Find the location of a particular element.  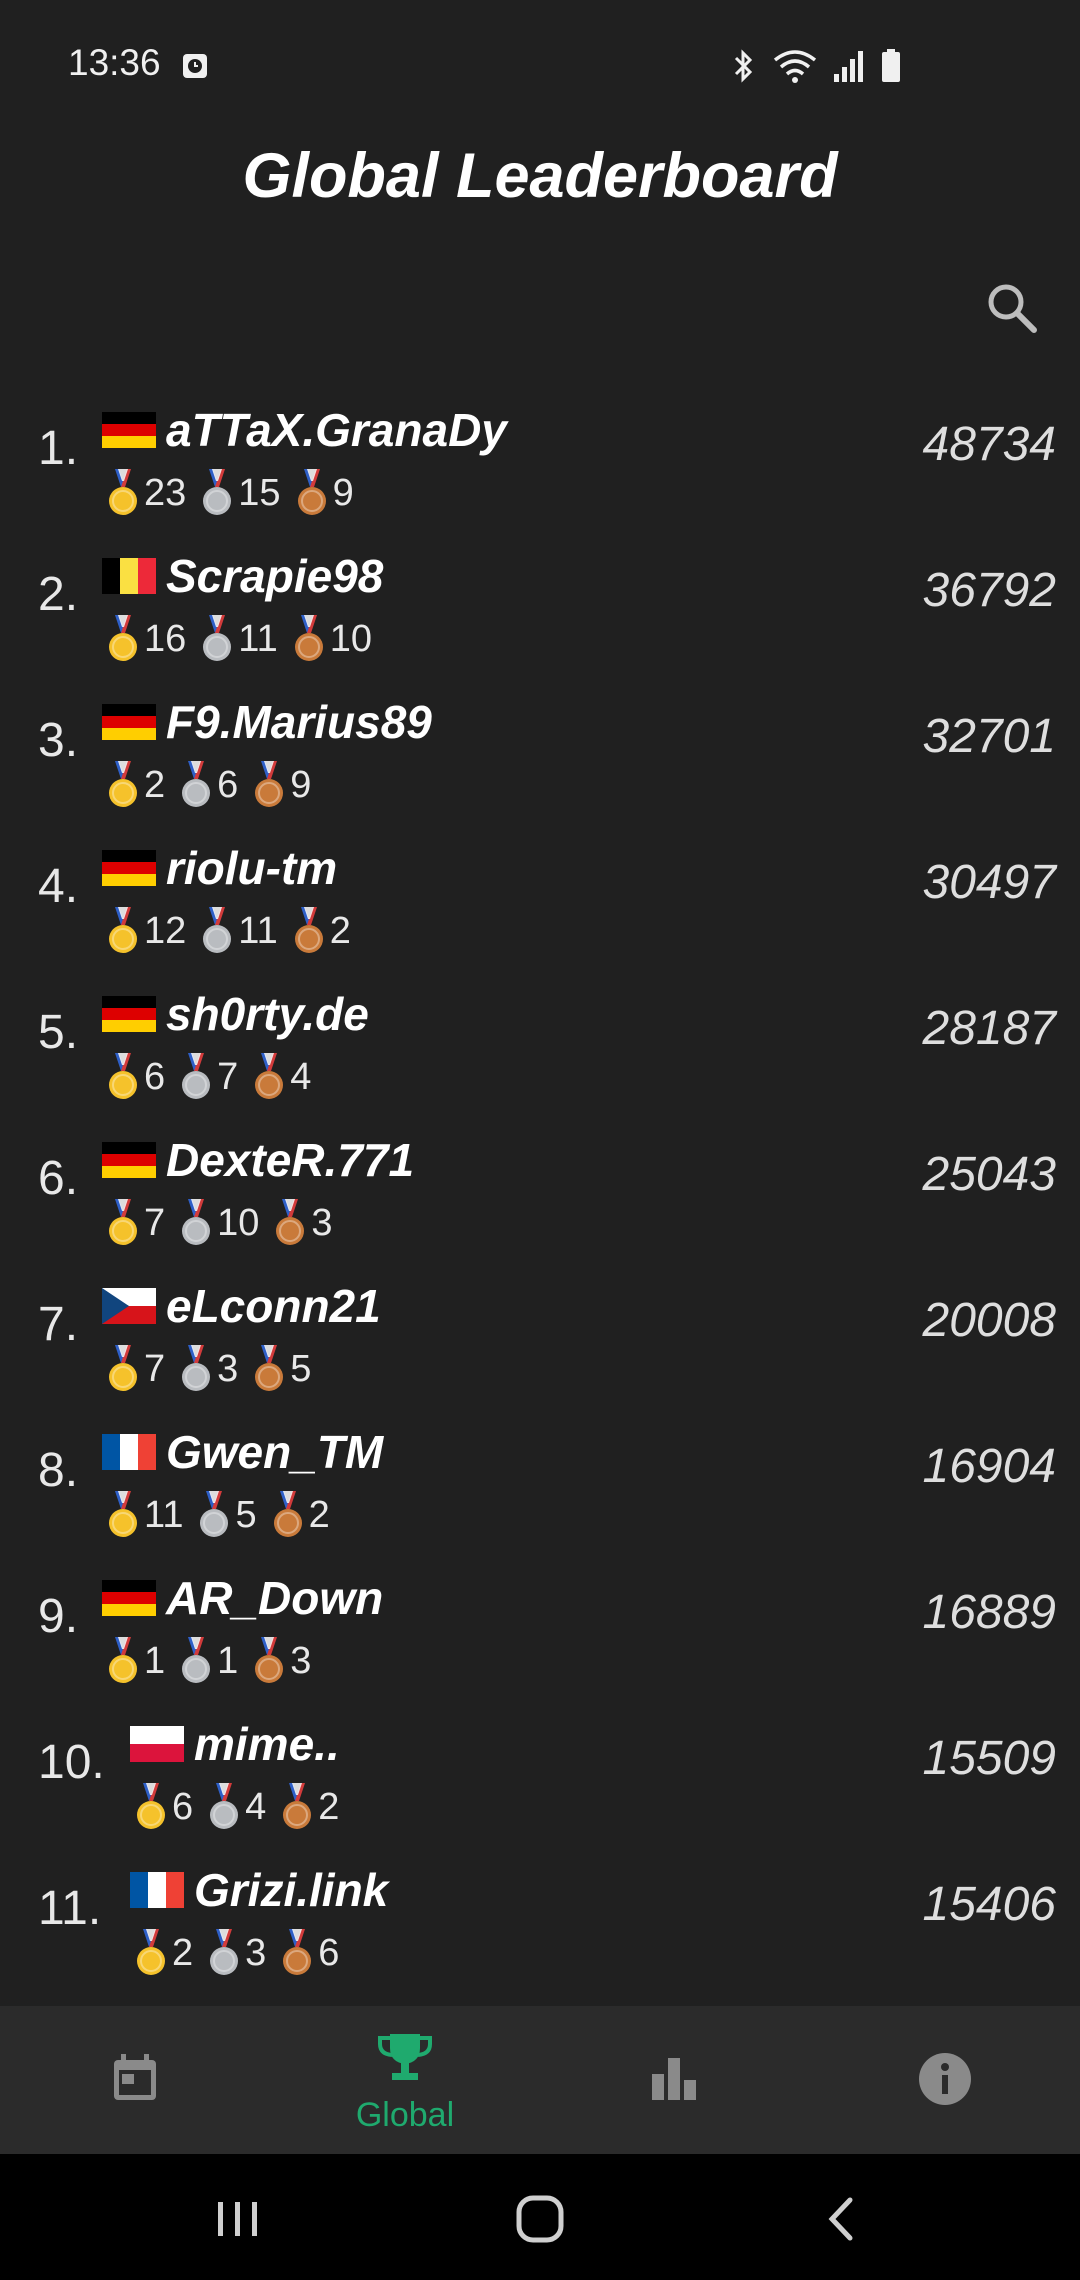

rank-number: 2. is located at coordinates (58, 594).